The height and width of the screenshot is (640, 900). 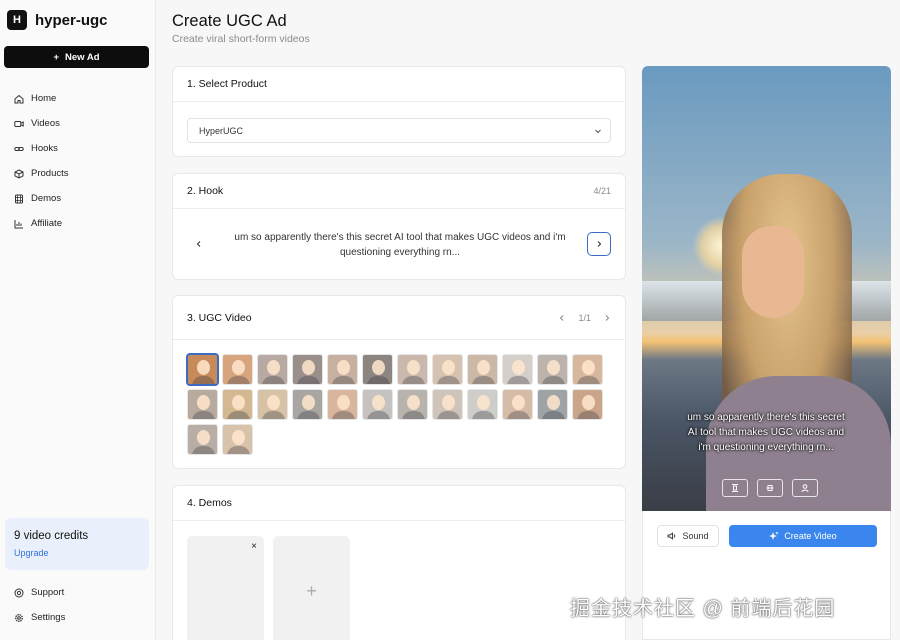 I want to click on sidebar-bottom-nav: Support Settings, so click(x=78, y=605).